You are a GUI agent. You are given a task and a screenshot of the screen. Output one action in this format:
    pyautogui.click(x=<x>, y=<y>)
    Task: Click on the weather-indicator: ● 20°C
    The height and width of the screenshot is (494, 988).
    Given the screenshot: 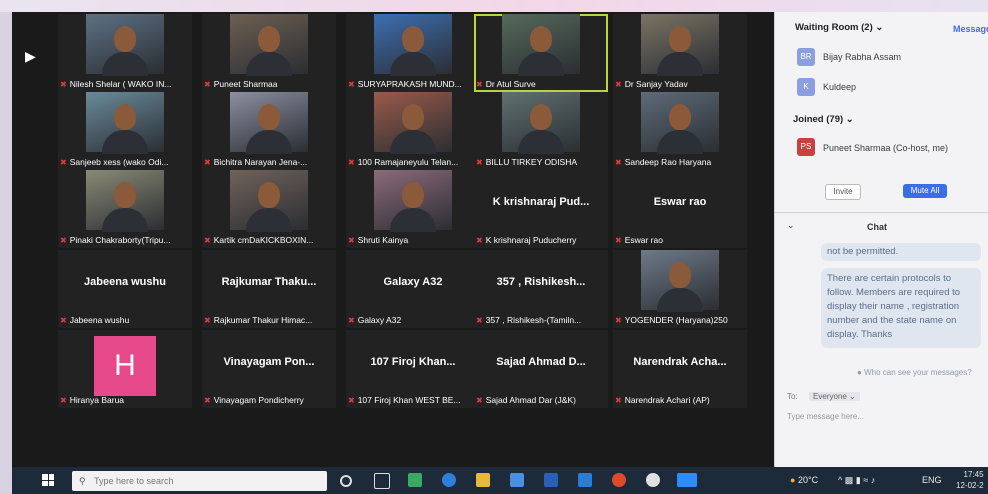 What is the action you would take?
    pyautogui.click(x=804, y=480)
    